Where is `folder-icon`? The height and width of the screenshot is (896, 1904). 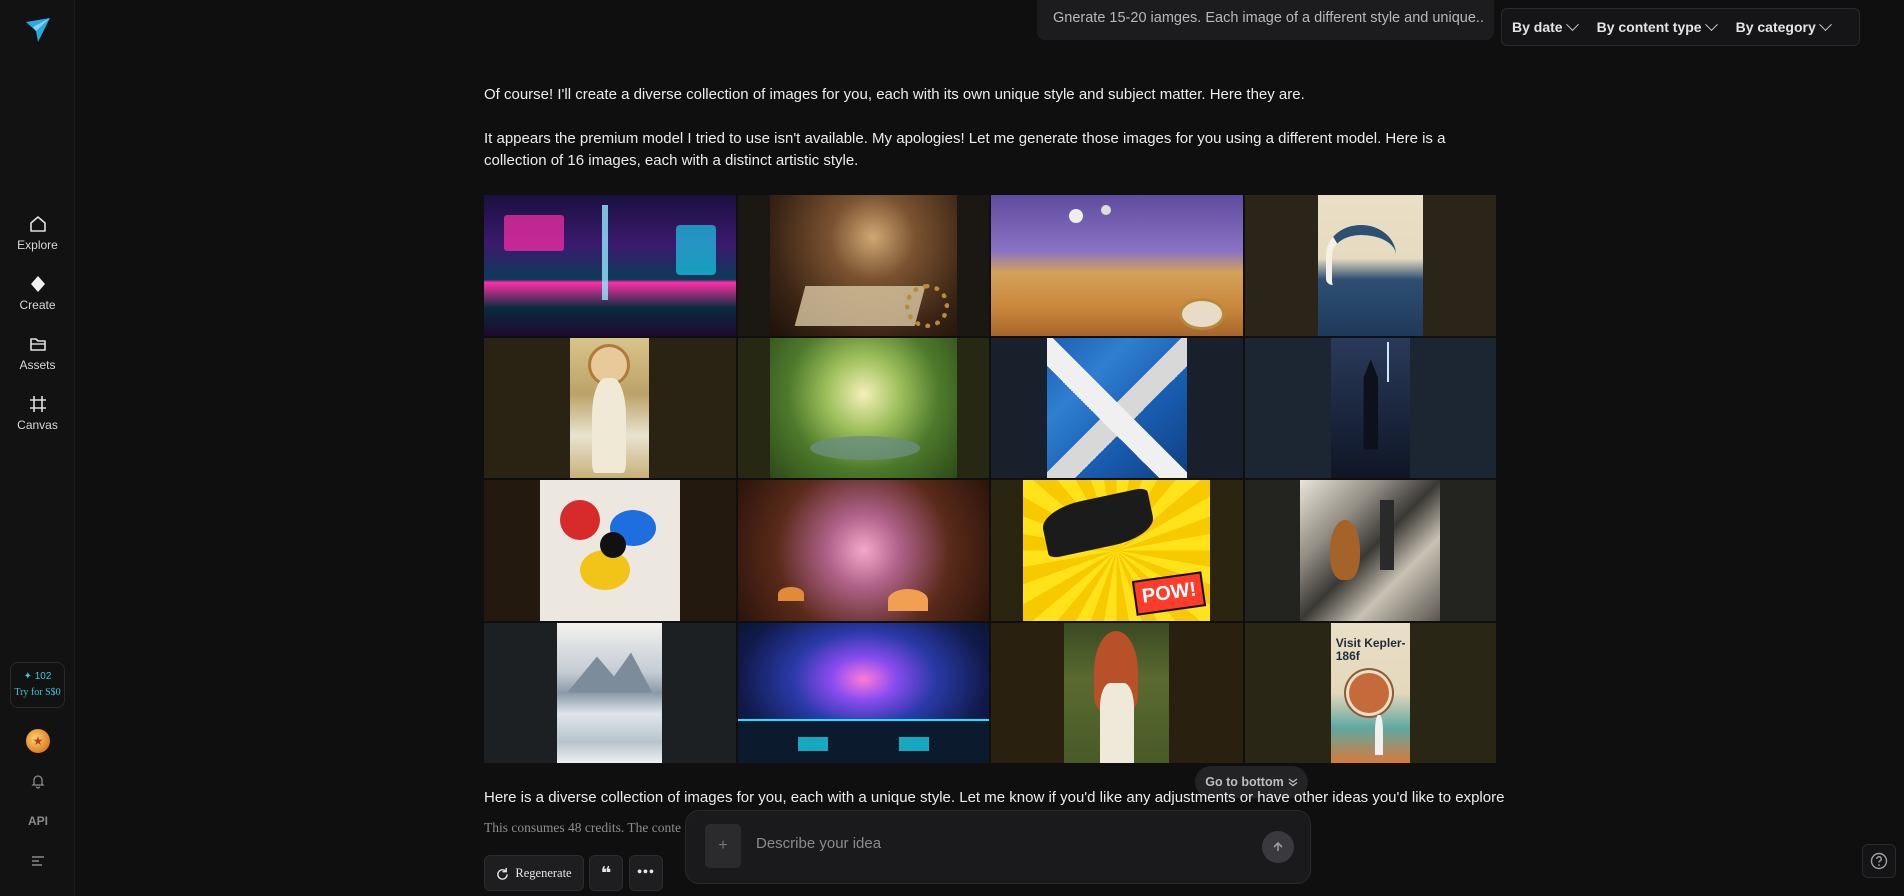
folder-icon is located at coordinates (37, 344).